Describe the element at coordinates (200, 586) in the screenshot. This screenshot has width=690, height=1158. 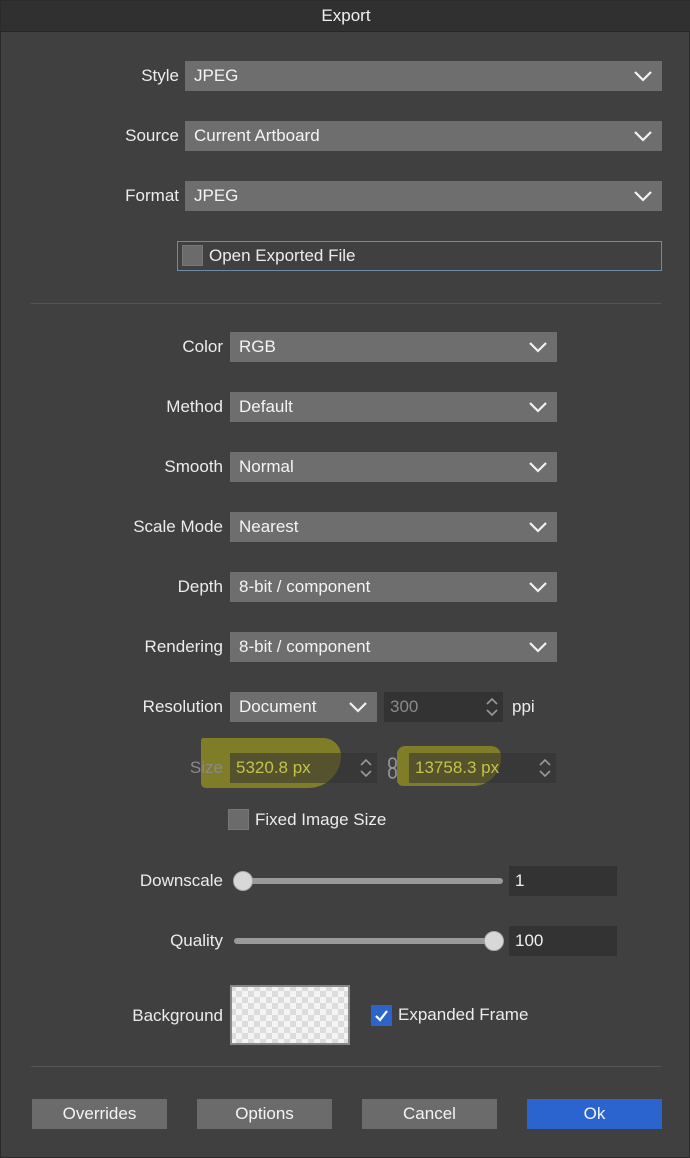
I see `depth-label: Depth` at that location.